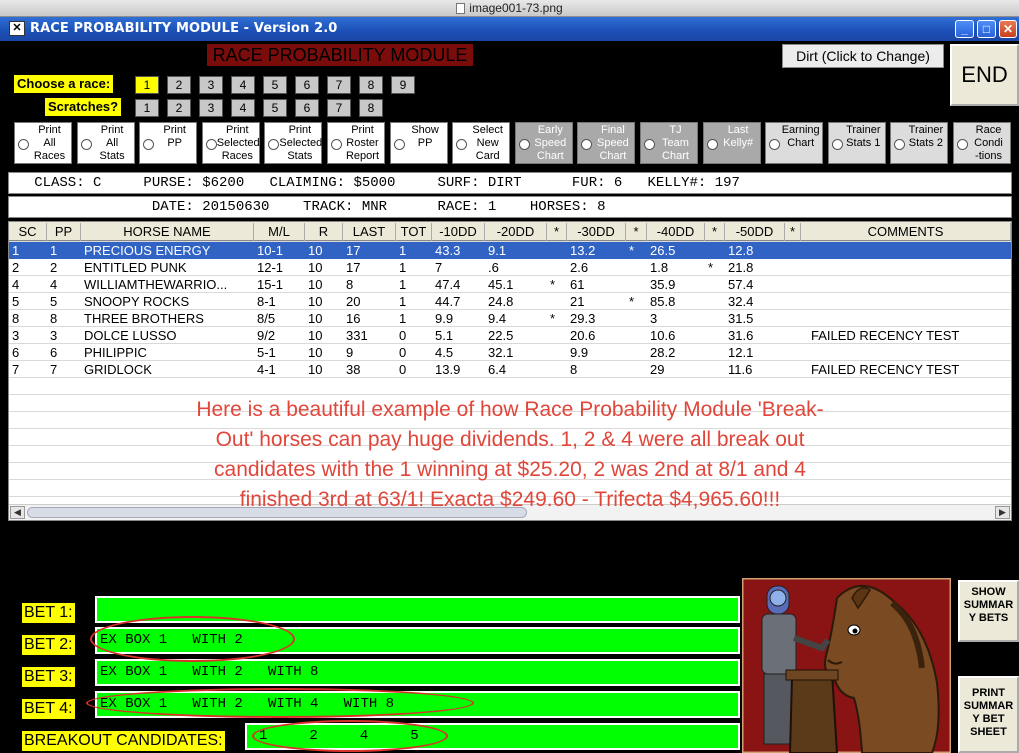 This screenshot has width=1019, height=753. Describe the element at coordinates (417, 672) in the screenshot. I see `bet-3-field: EX BOX 1 WITH 2 WITH 8` at that location.